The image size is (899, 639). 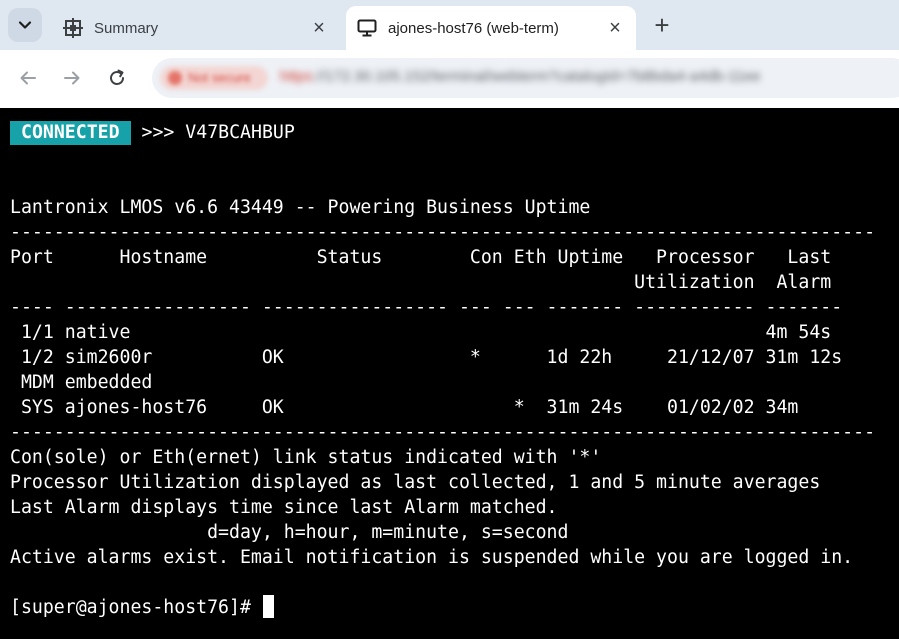 What do you see at coordinates (212, 132) in the screenshot?
I see `session-info: >>> V47BCAHBUP` at bounding box center [212, 132].